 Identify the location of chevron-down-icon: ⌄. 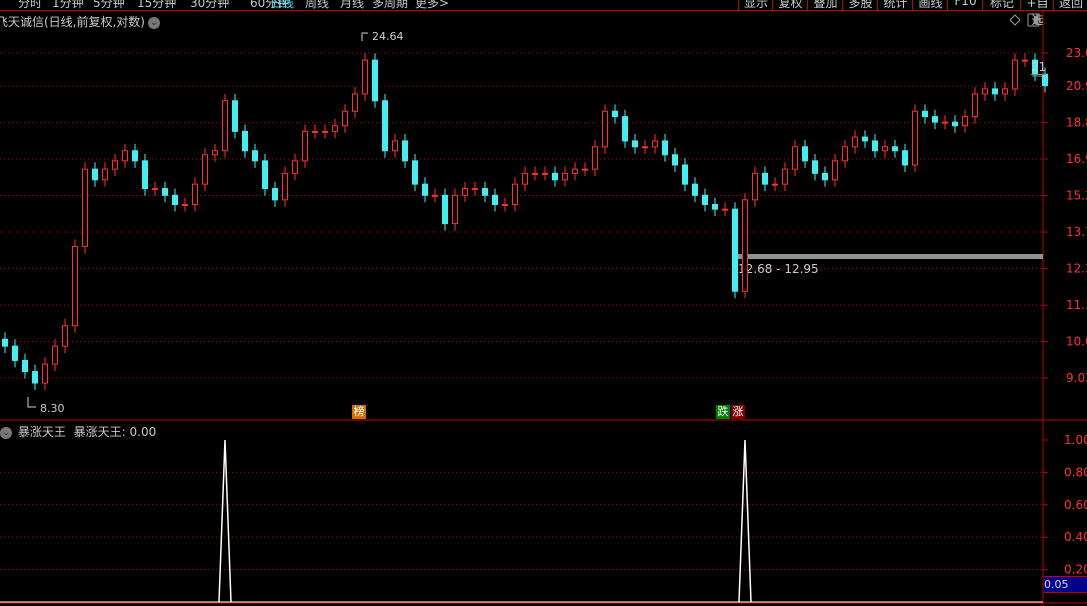
(6, 432).